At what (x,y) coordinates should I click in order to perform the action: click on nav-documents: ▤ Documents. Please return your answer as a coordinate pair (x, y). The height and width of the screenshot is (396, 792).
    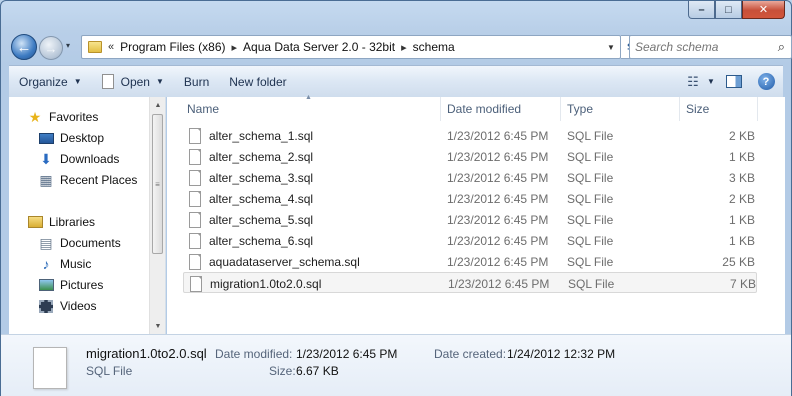
    Looking at the image, I should click on (79, 243).